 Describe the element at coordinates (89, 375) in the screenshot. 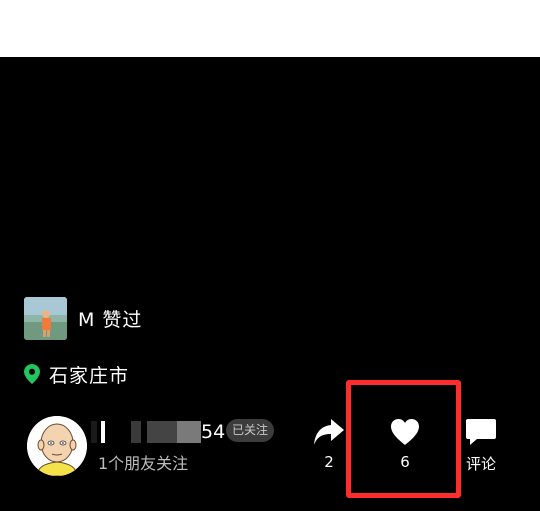

I see `location-text: 石家庄市` at that location.